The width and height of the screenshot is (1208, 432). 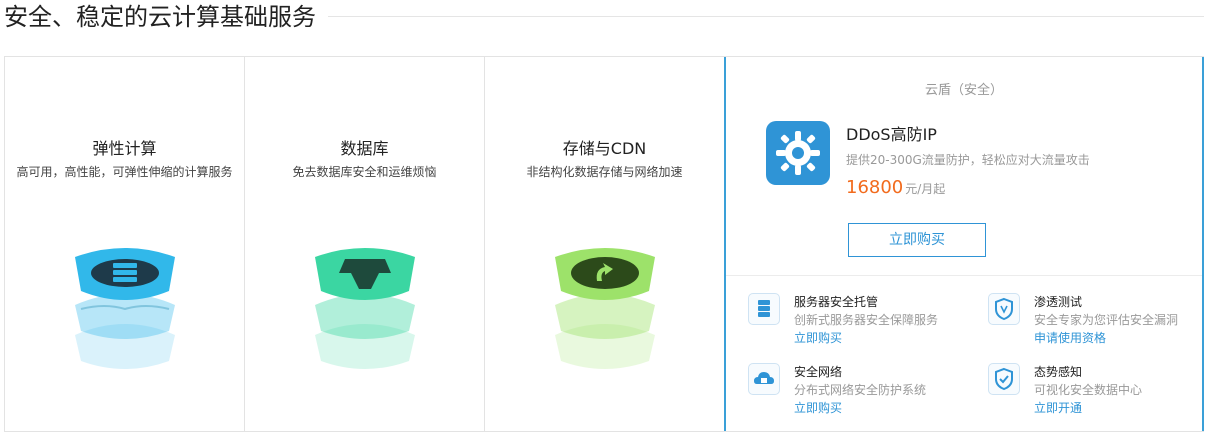 What do you see at coordinates (1106, 320) in the screenshot?
I see `service-description: 安全专家为您评估安全漏洞` at bounding box center [1106, 320].